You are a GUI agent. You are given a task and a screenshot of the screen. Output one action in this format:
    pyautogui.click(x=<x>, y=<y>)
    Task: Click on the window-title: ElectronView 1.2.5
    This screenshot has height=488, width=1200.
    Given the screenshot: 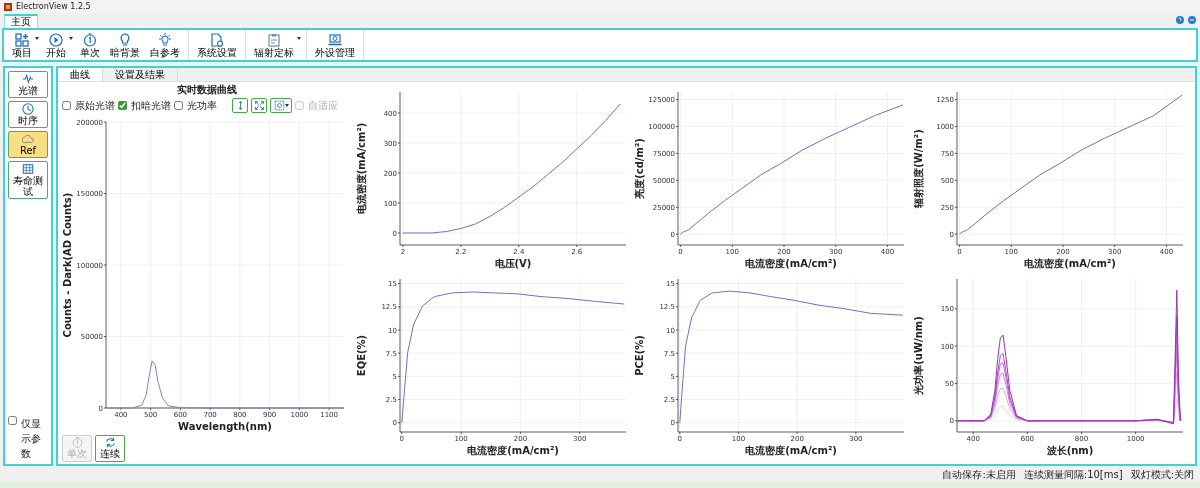 What is the action you would take?
    pyautogui.click(x=53, y=6)
    